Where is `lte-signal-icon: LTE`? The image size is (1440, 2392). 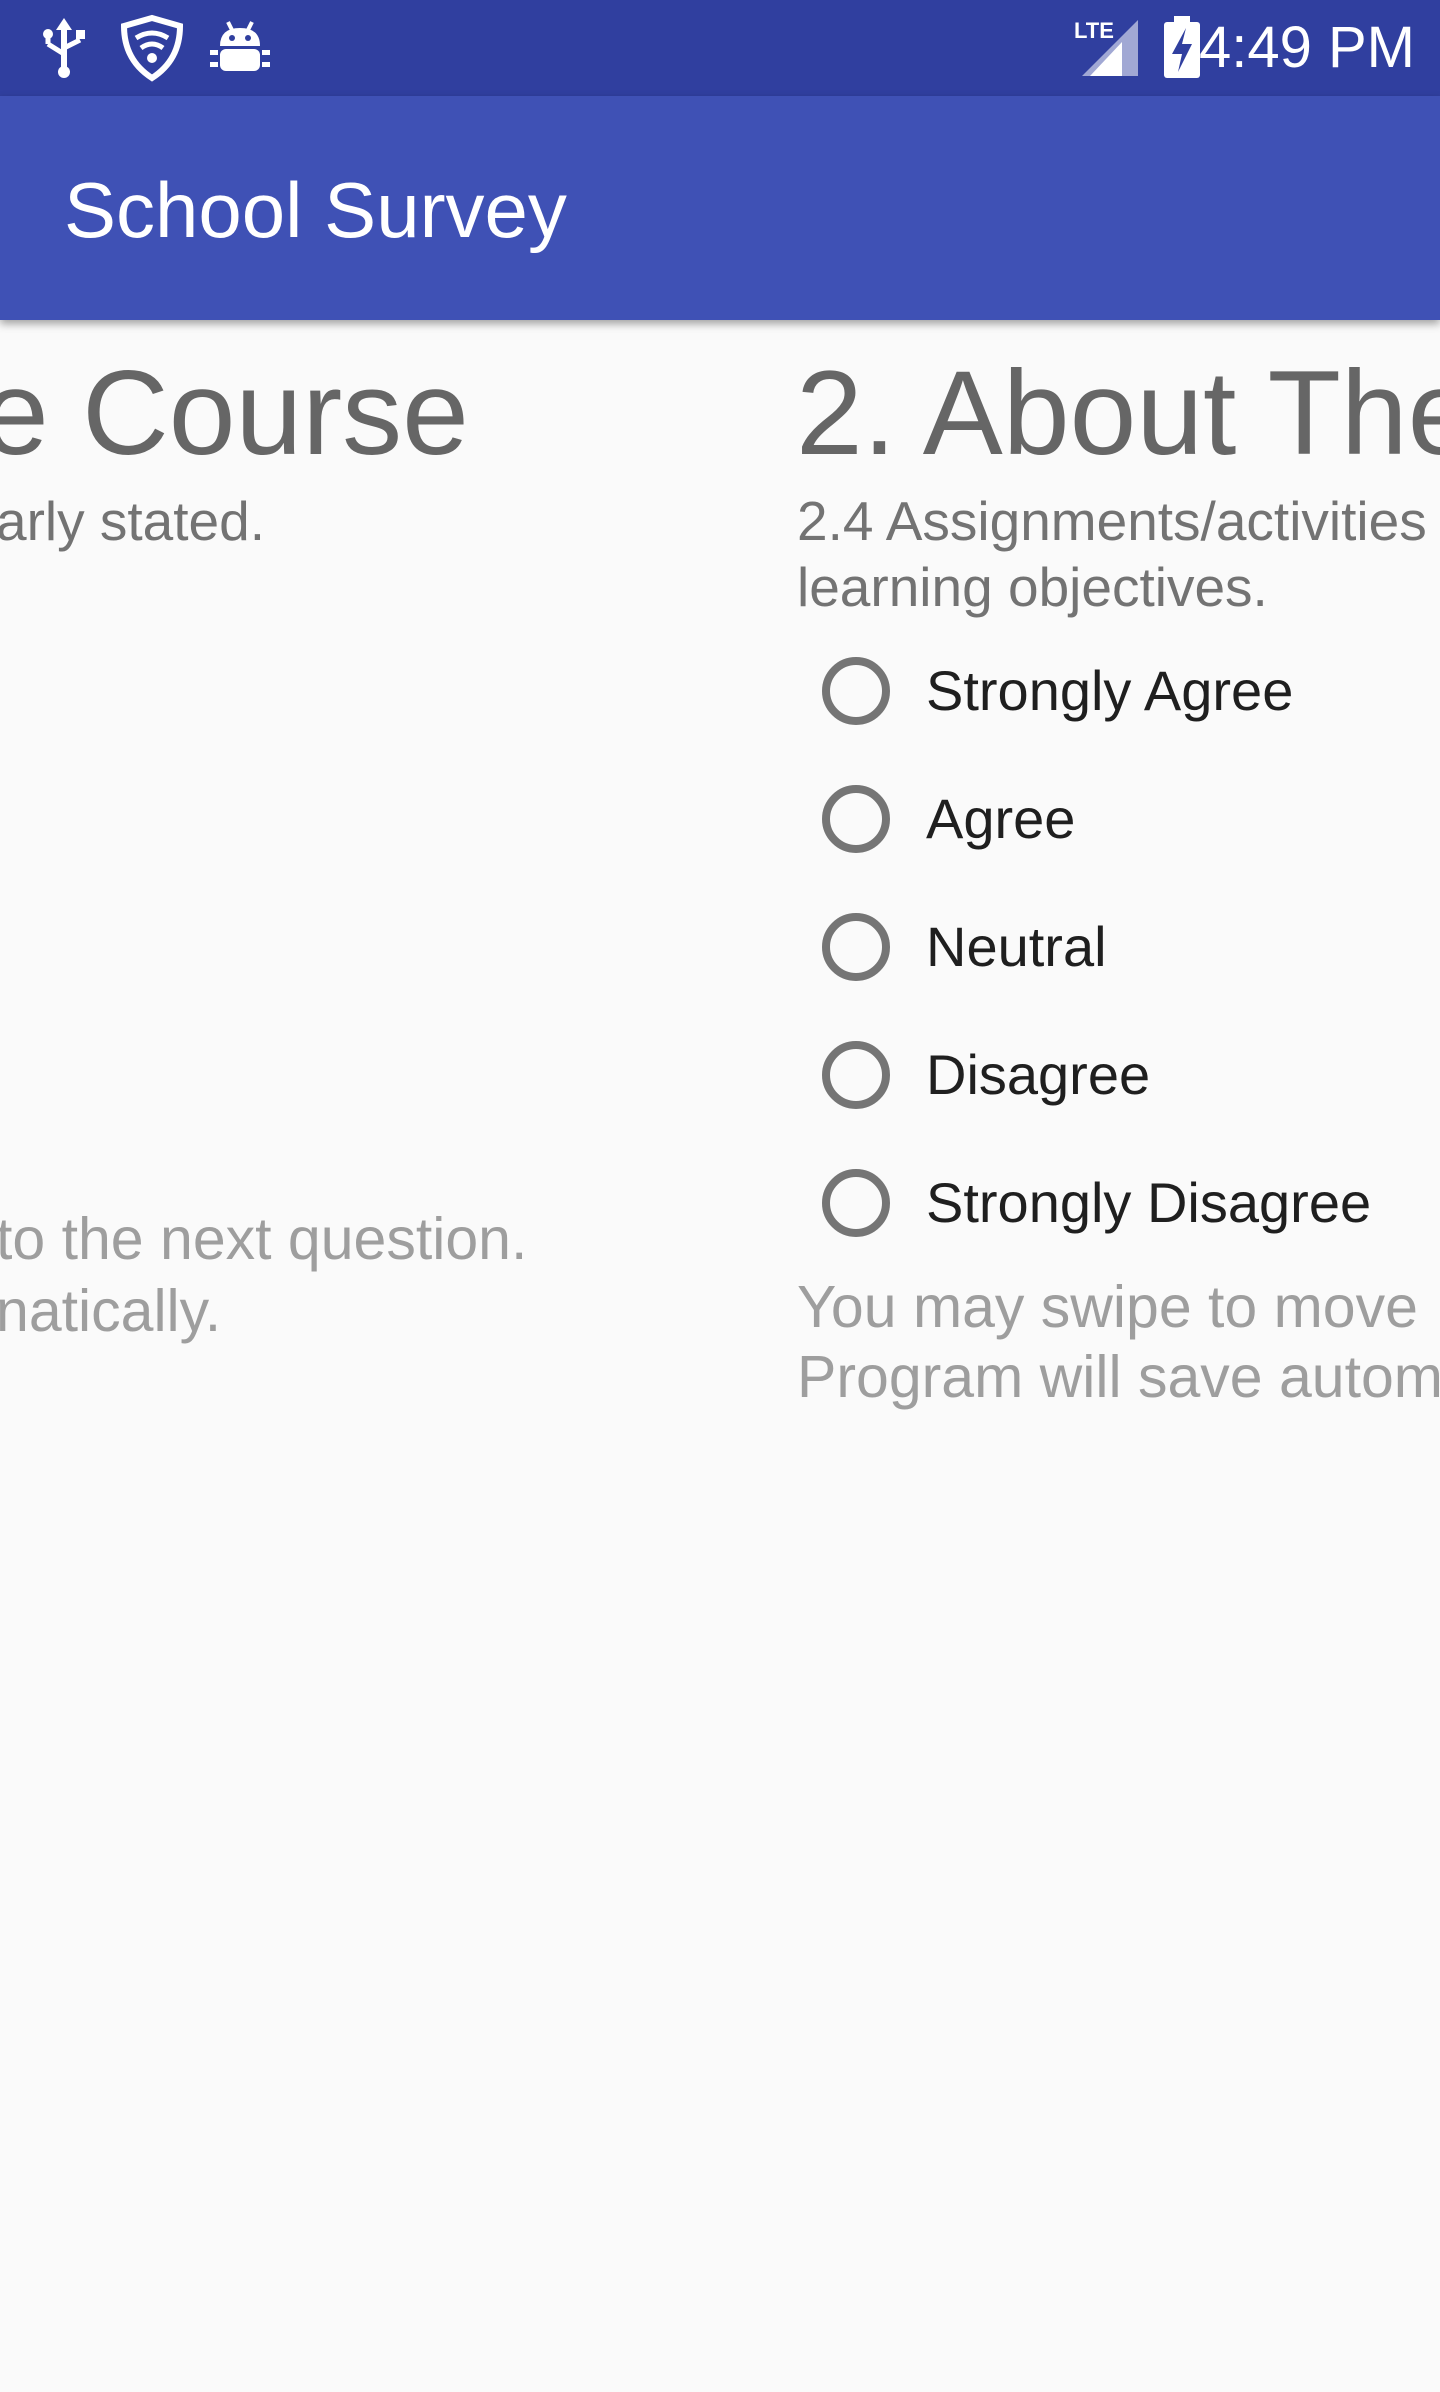
lte-signal-icon: LTE is located at coordinates (1107, 48).